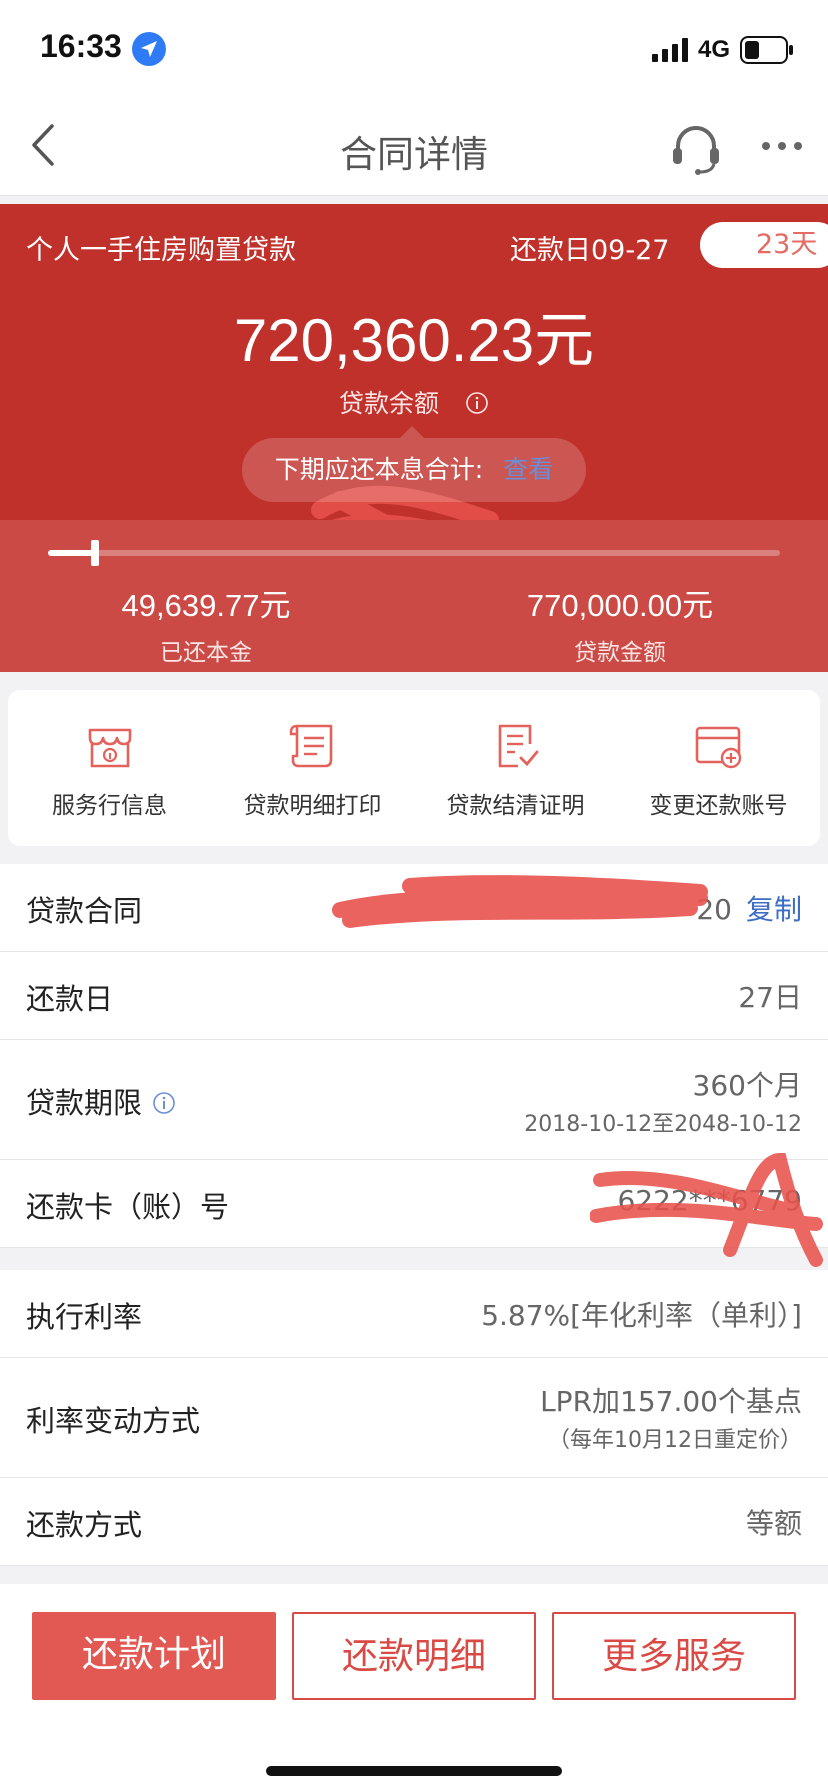 This screenshot has height=1792, width=828. I want to click on method-label: 还款方式, so click(84, 1525).